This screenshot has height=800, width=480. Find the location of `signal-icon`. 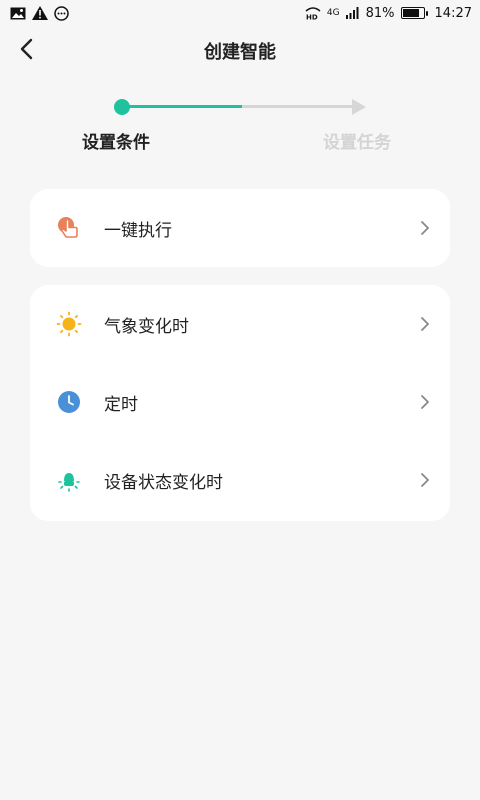

signal-icon is located at coordinates (352, 13).